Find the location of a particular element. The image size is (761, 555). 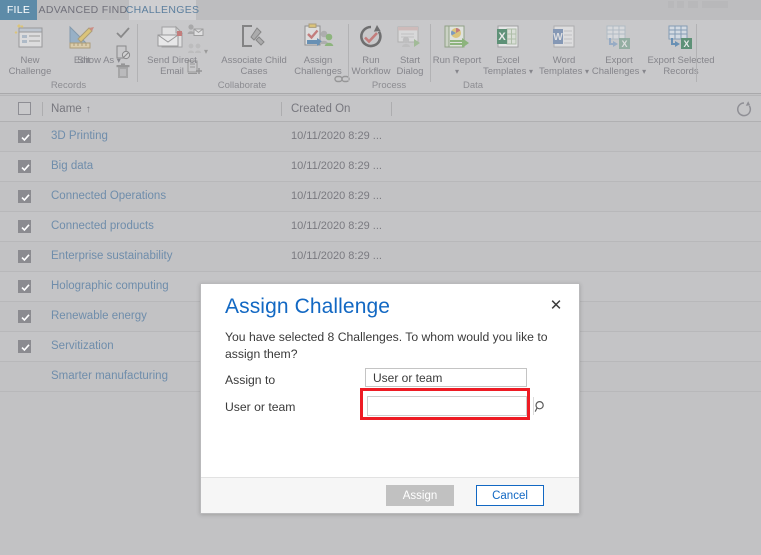

start-dialog-icon is located at coordinates (410, 38).